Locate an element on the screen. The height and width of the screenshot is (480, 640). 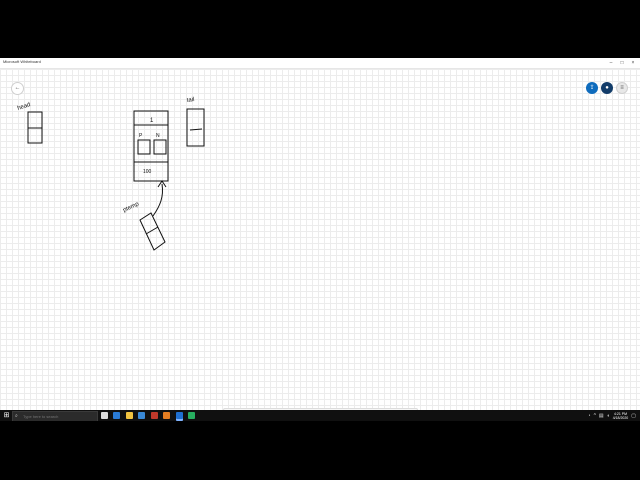
more-icon: ≡ is located at coordinates (622, 88).